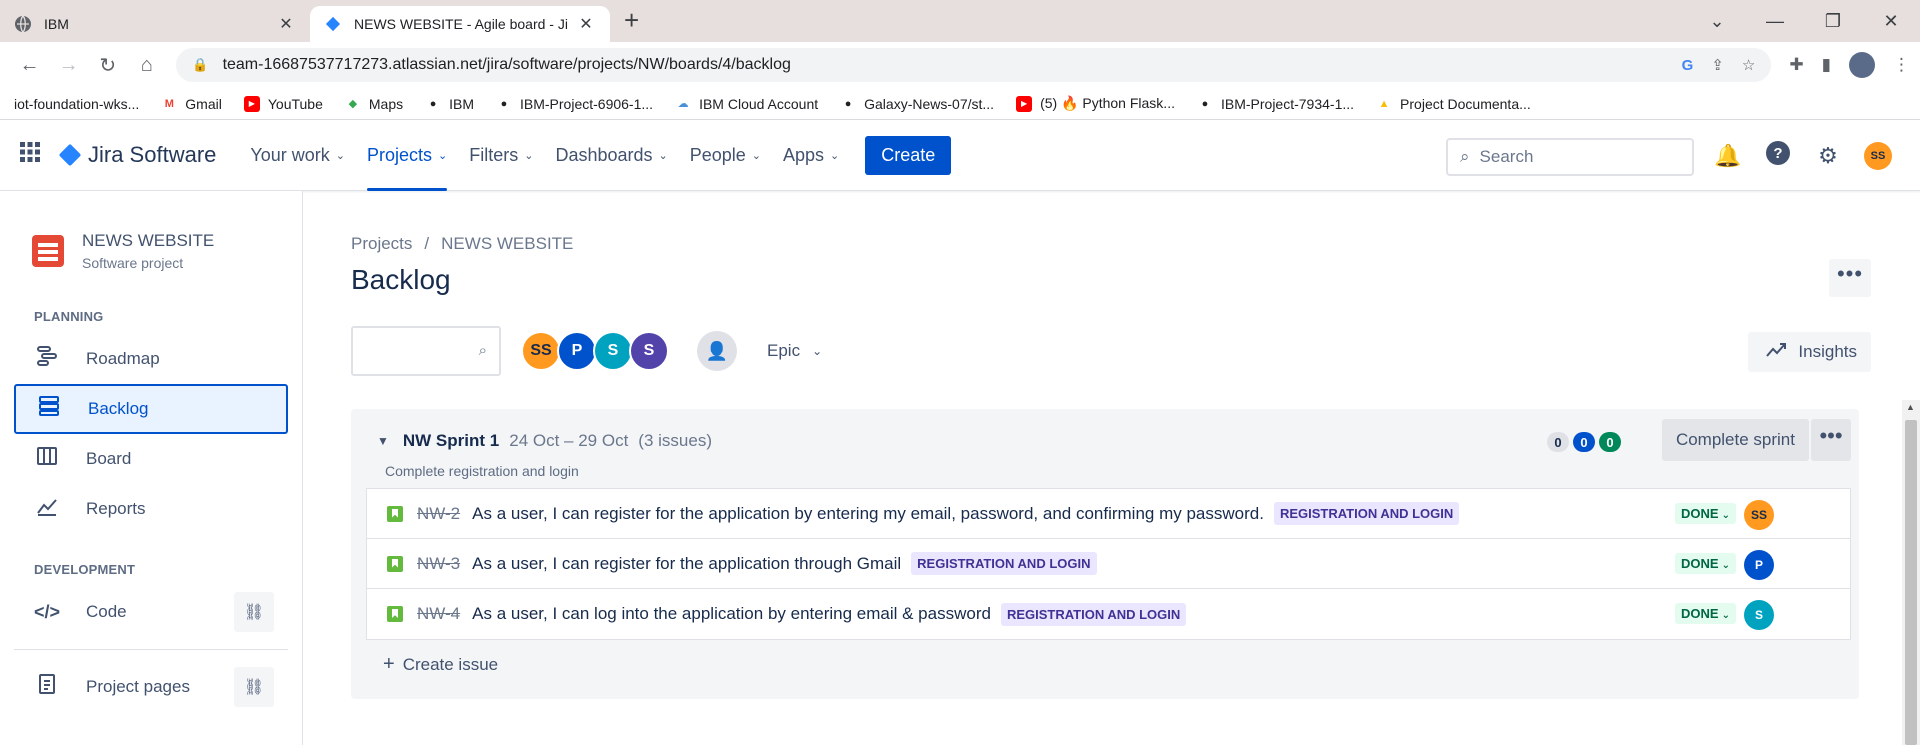  Describe the element at coordinates (1759, 515) in the screenshot. I see `assignee-avatar: SS` at that location.